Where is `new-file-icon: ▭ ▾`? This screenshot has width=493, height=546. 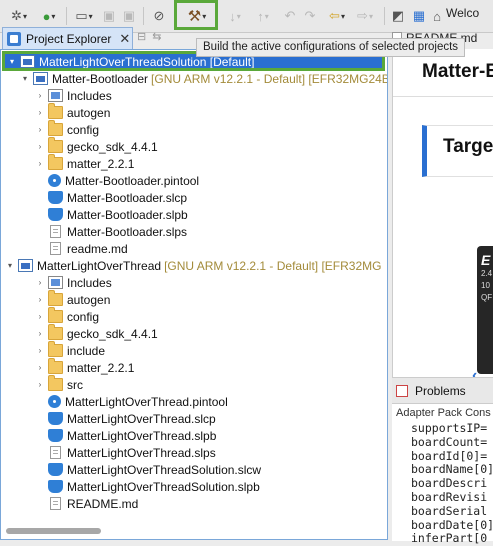 new-file-icon: ▭ ▾ is located at coordinates (84, 16).